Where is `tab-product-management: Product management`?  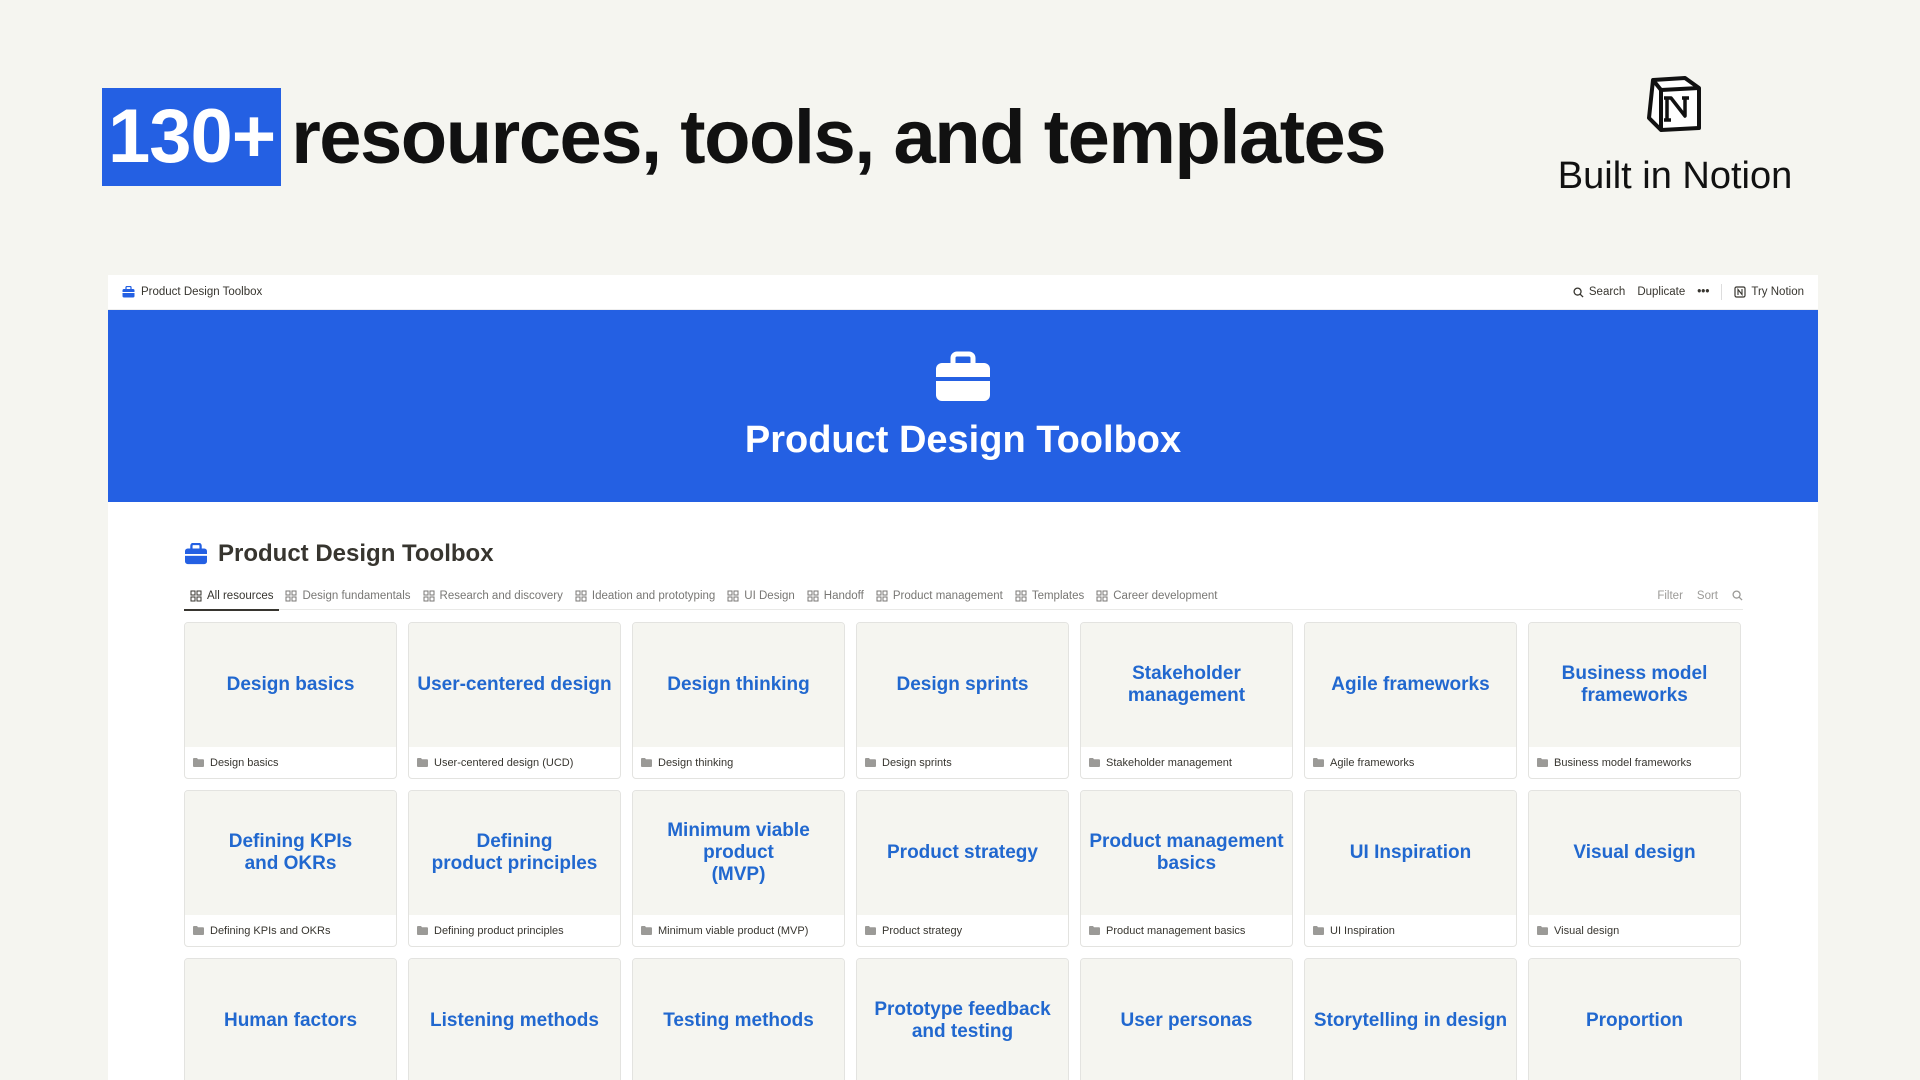
tab-product-management: Product management is located at coordinates (939, 596).